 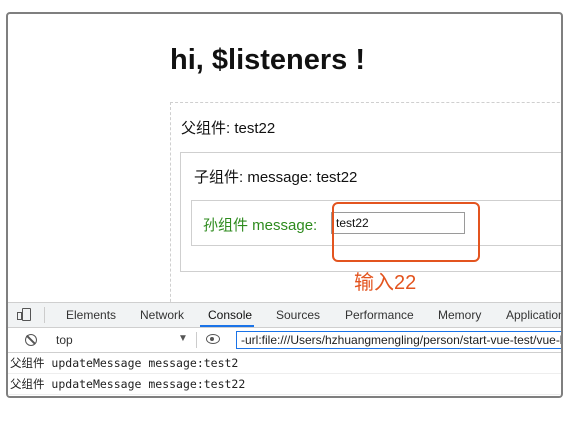 What do you see at coordinates (64, 340) in the screenshot?
I see `context-selector: top` at bounding box center [64, 340].